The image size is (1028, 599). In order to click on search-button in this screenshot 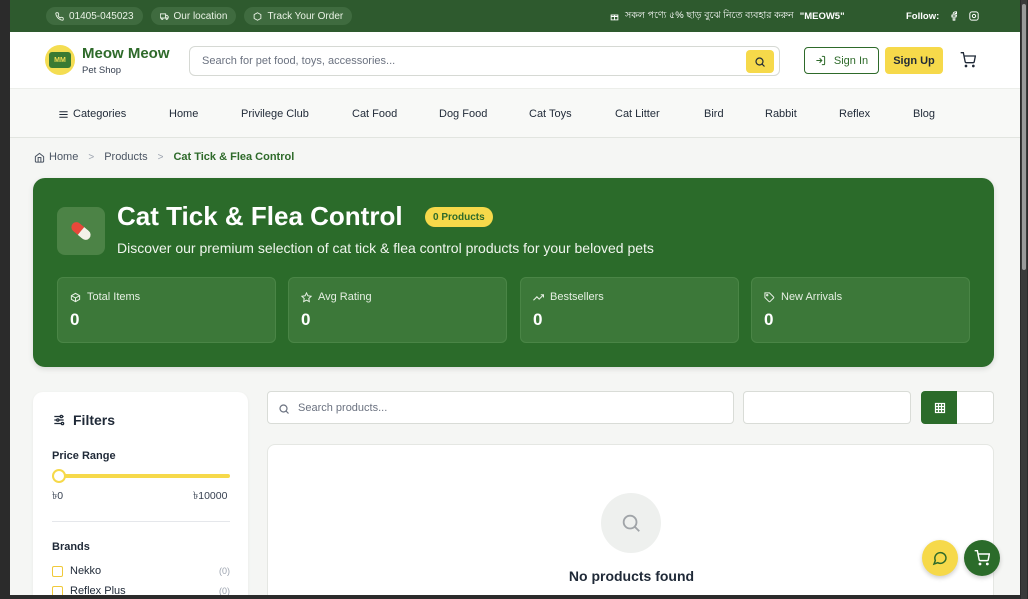, I will do `click(760, 61)`.